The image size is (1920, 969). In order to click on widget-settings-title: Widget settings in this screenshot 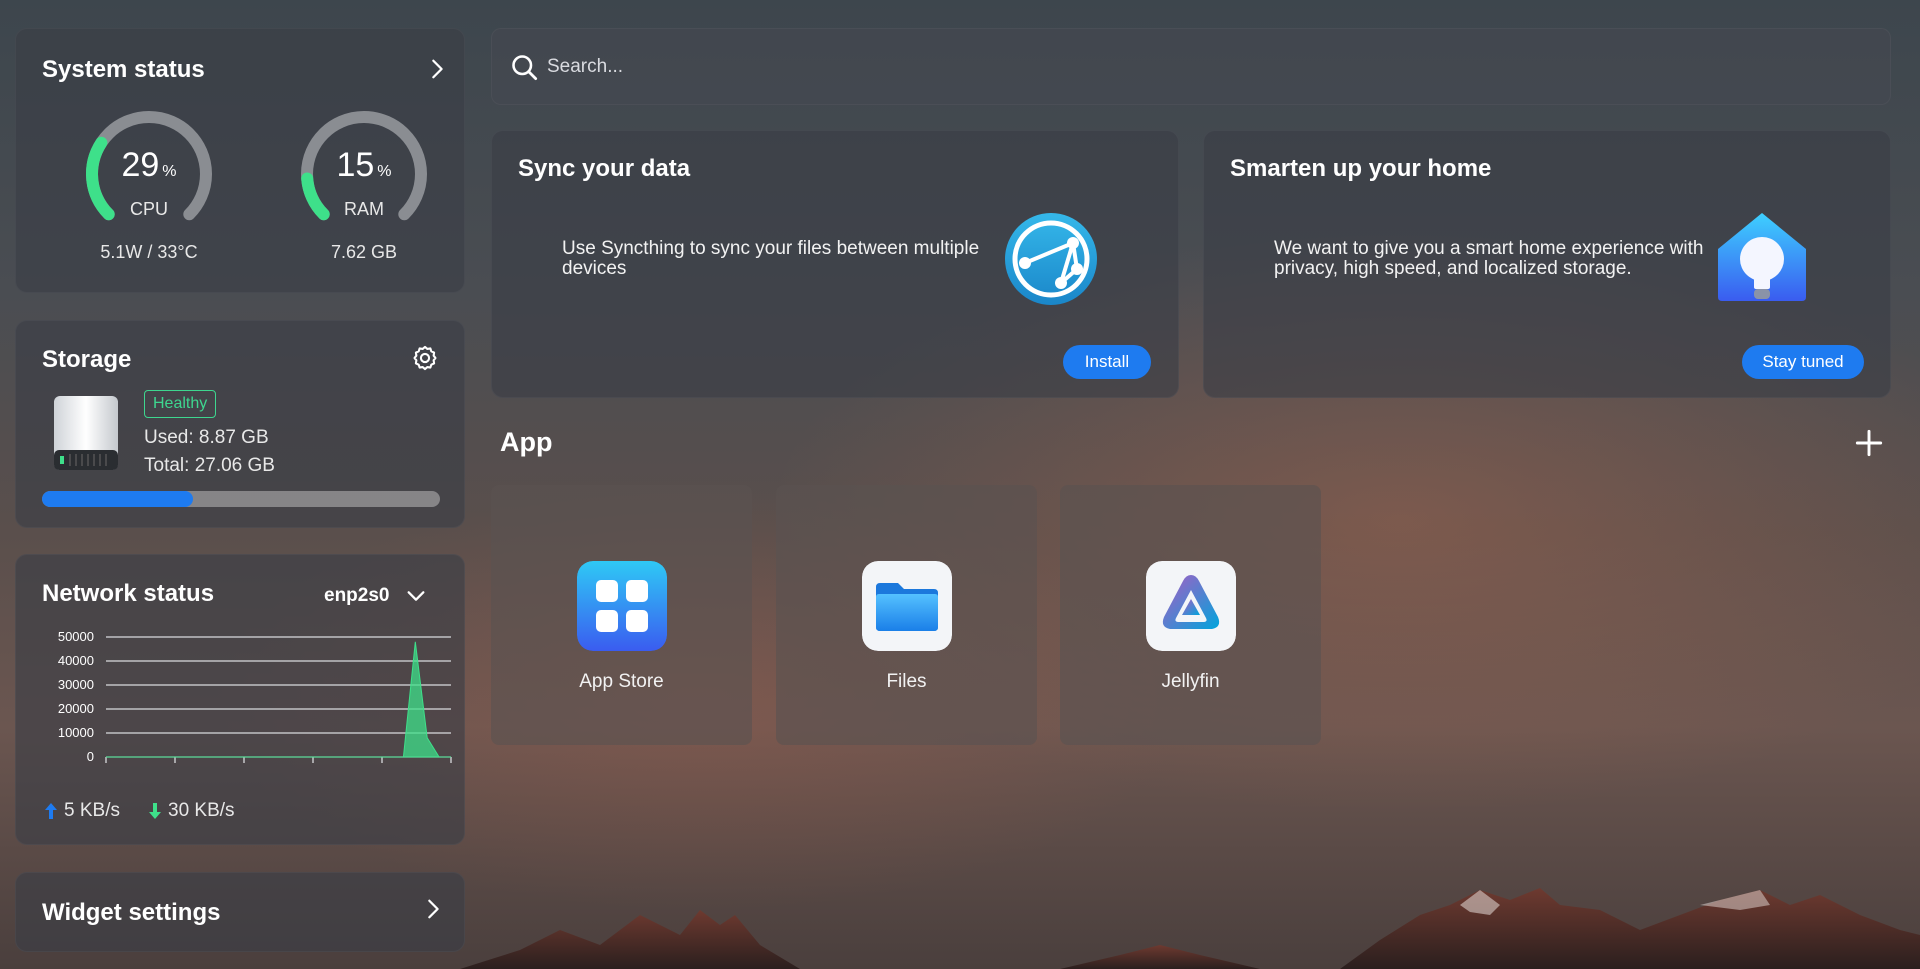, I will do `click(131, 912)`.